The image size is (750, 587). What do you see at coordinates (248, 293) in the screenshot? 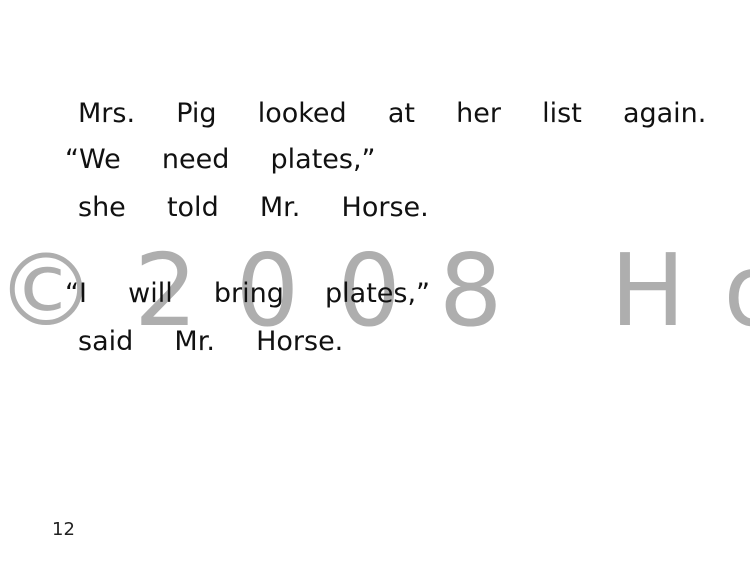
I see `story-line: “I will bring plates,”` at bounding box center [248, 293].